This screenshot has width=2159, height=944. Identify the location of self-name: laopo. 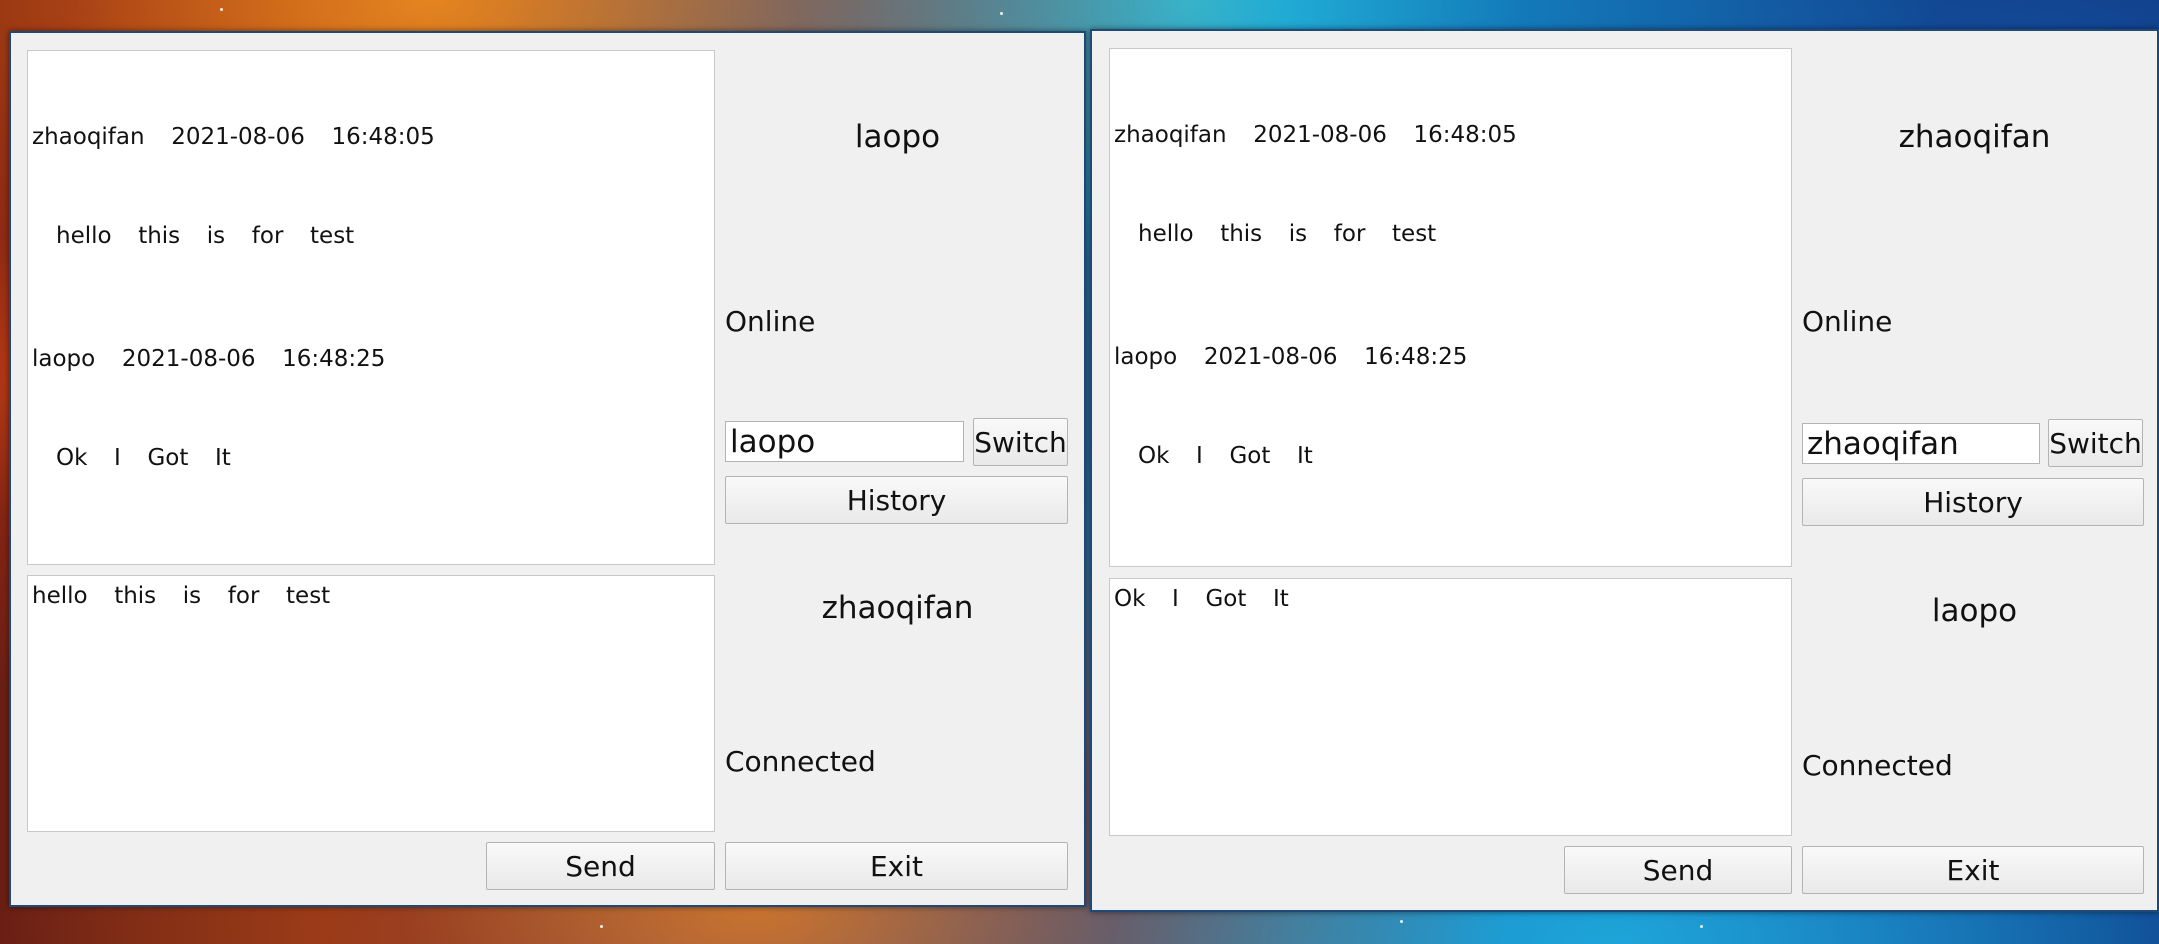
(1974, 611).